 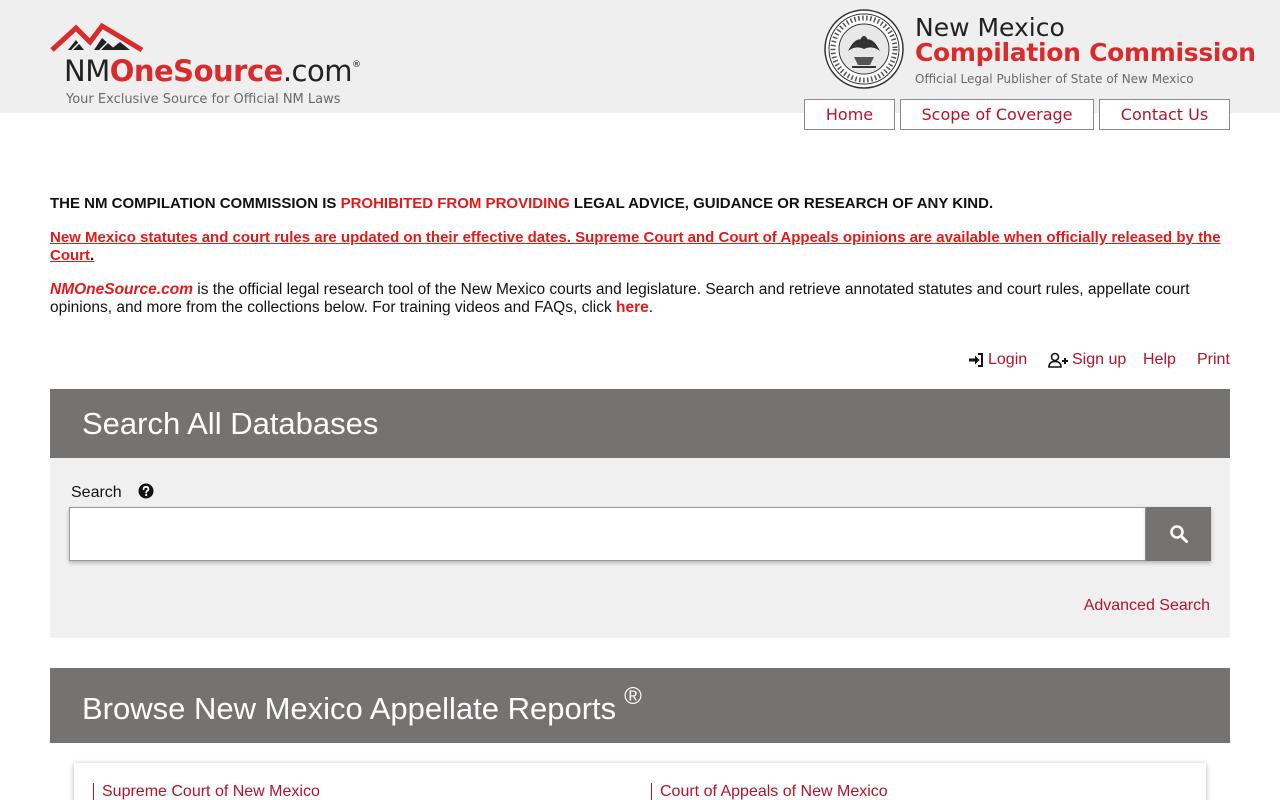 What do you see at coordinates (349, 708) in the screenshot?
I see `browse-title-text: Browse New Mexico Appellate Reports` at bounding box center [349, 708].